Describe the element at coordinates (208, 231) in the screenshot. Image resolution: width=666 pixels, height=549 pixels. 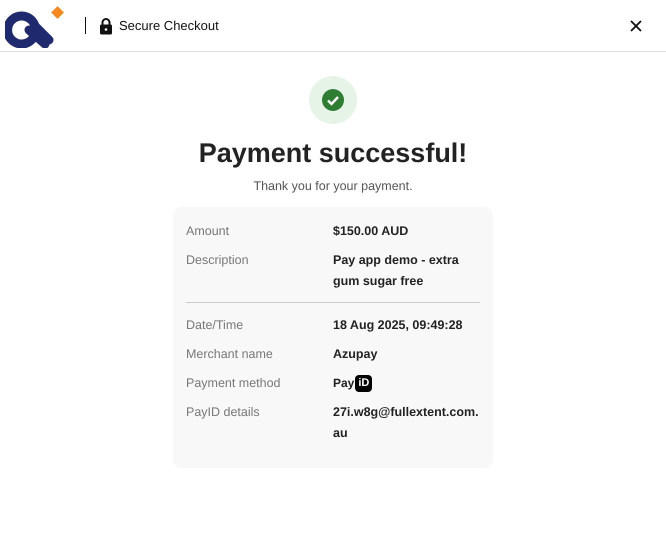
I see `detail-label: Amount` at that location.